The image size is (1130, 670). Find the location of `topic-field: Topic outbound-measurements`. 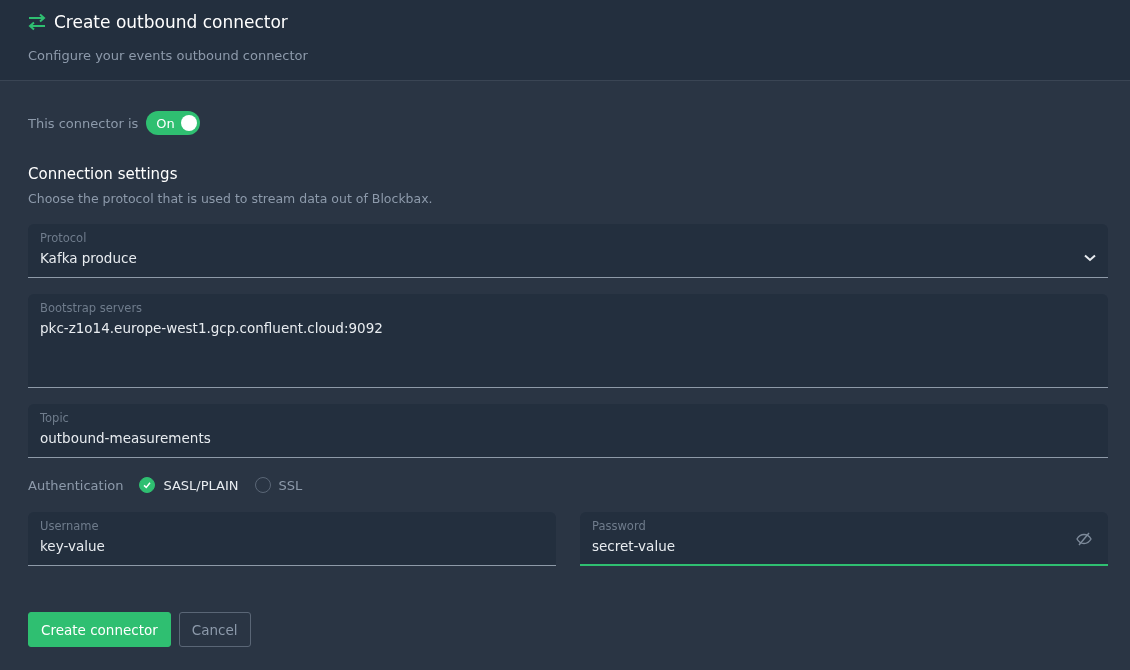

topic-field: Topic outbound-measurements is located at coordinates (568, 431).